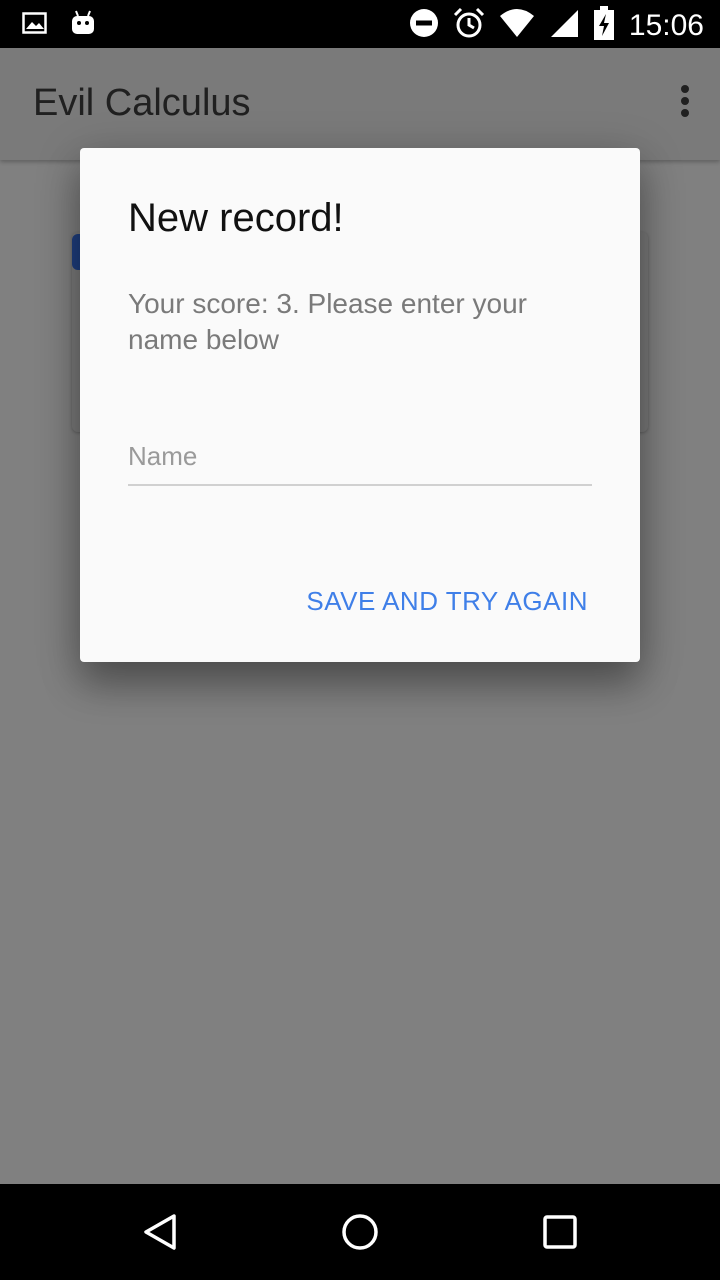 Image resolution: width=720 pixels, height=1280 pixels. What do you see at coordinates (447, 601) in the screenshot?
I see `save-and-try-again-button: SAVE AND TRY AGAIN` at bounding box center [447, 601].